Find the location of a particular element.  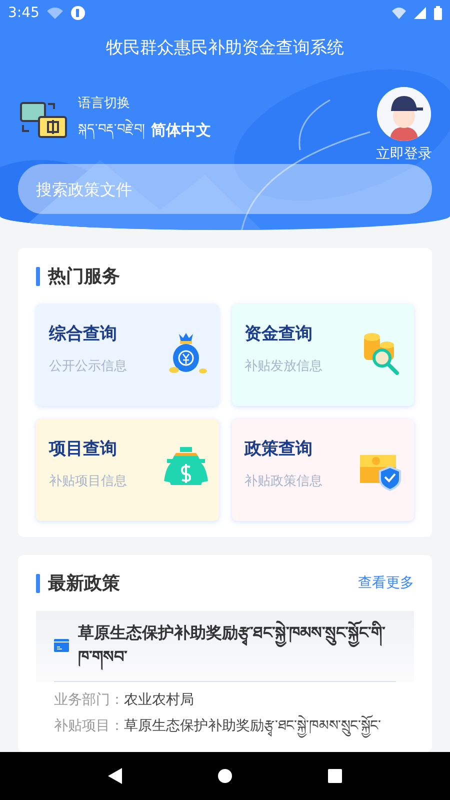

login-link: 立即登录 is located at coordinates (404, 154).